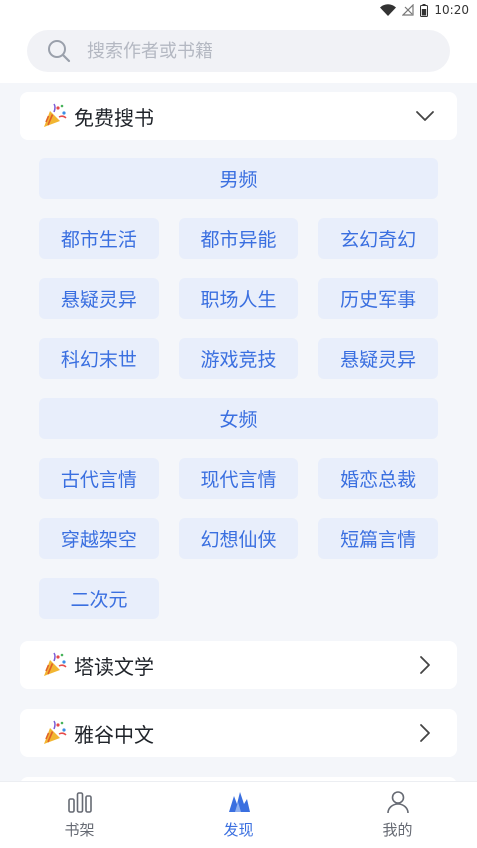 The image size is (477, 848). I want to click on category-chip: 职场人生, so click(238, 298).